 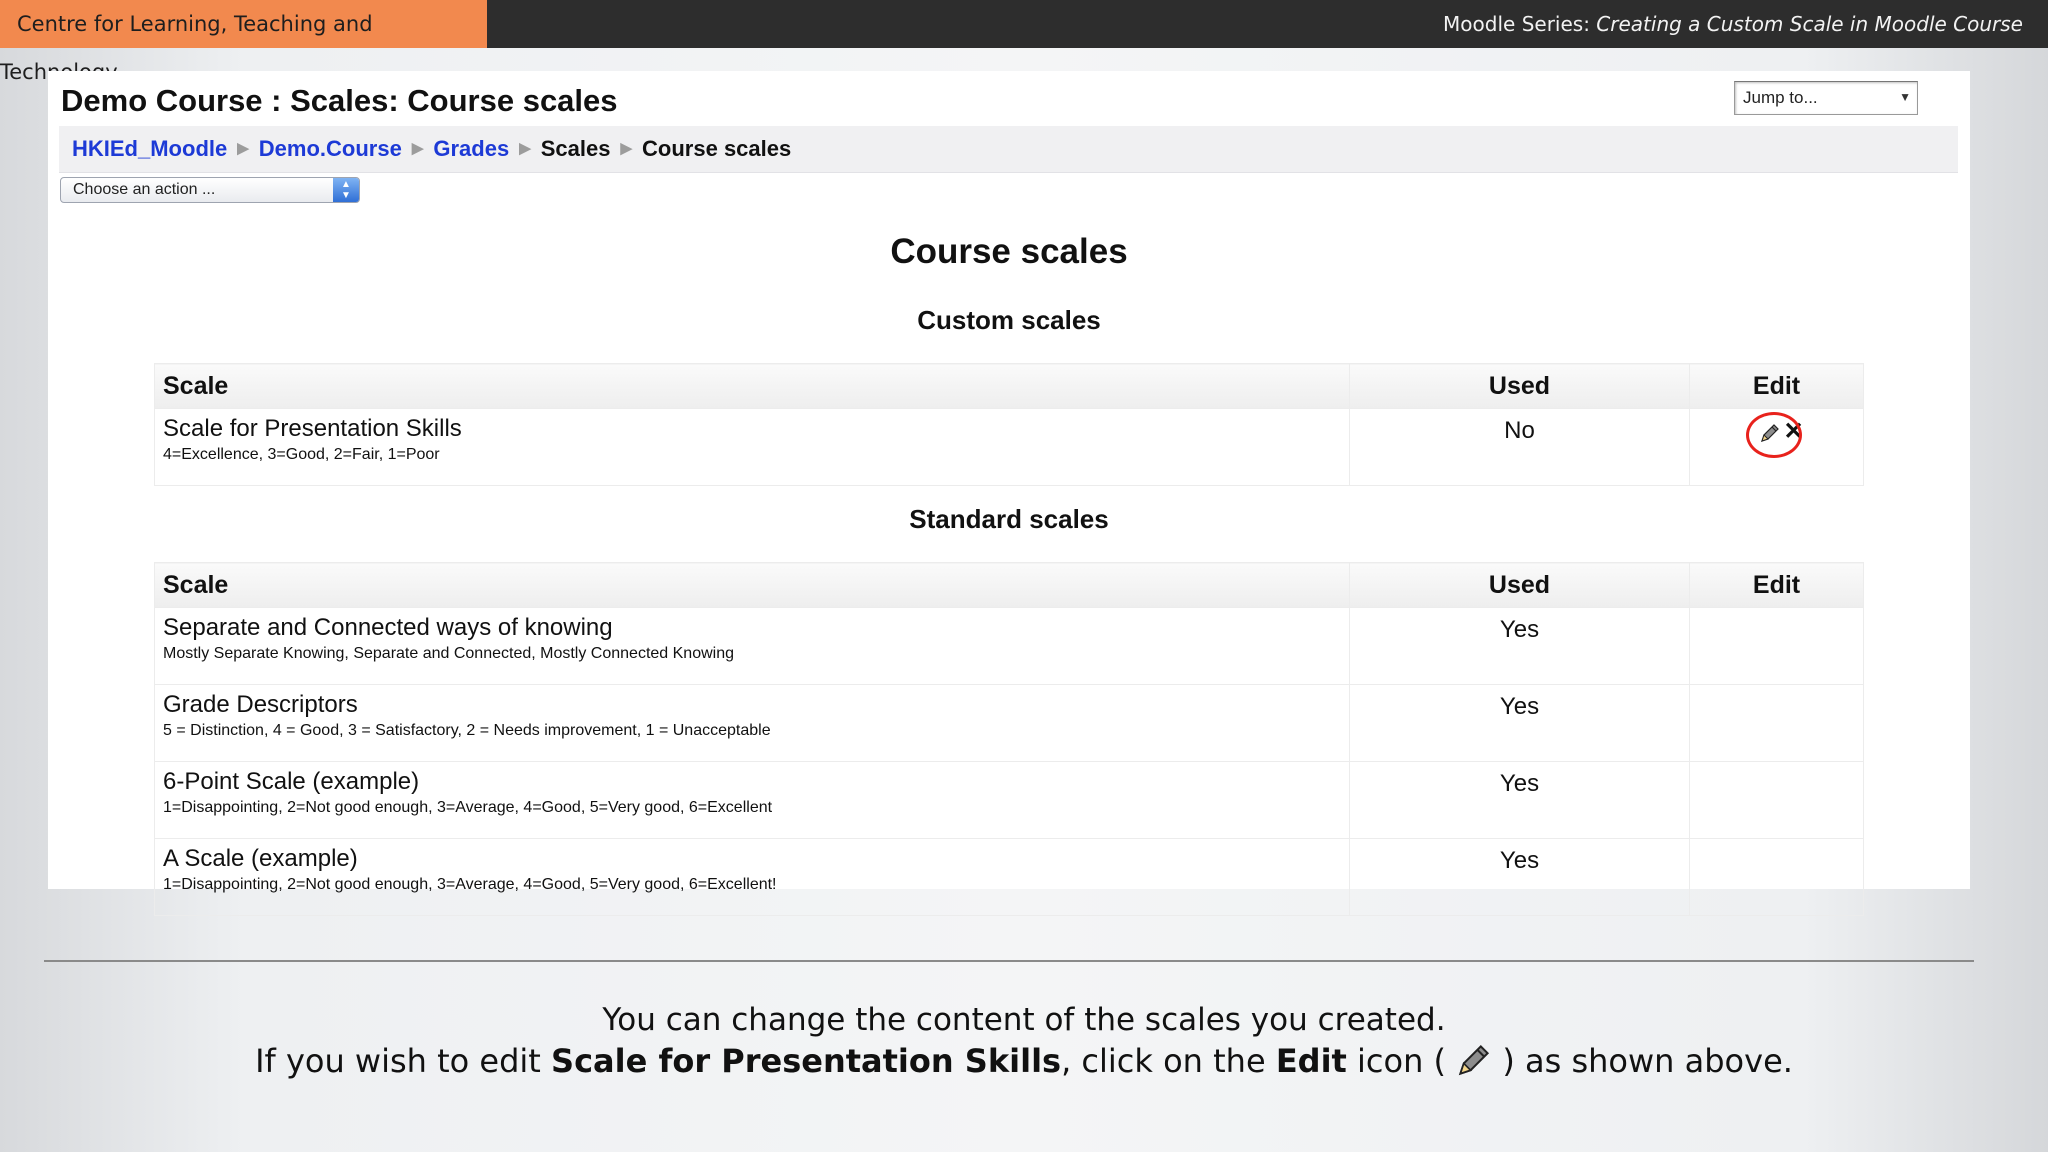 I want to click on edit-cell: ✕, so click(x=1776, y=447).